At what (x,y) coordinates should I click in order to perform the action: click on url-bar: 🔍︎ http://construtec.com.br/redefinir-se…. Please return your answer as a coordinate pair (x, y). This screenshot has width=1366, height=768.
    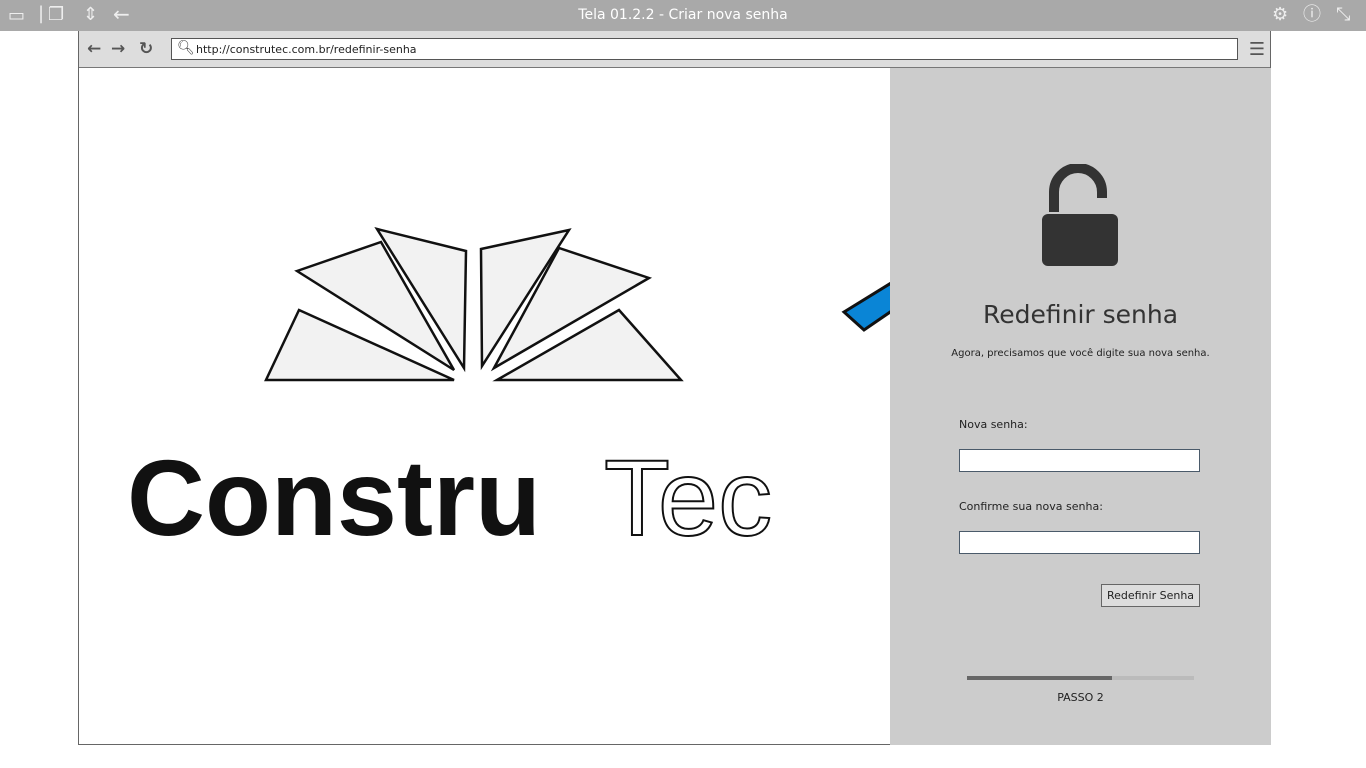
    Looking at the image, I should click on (704, 49).